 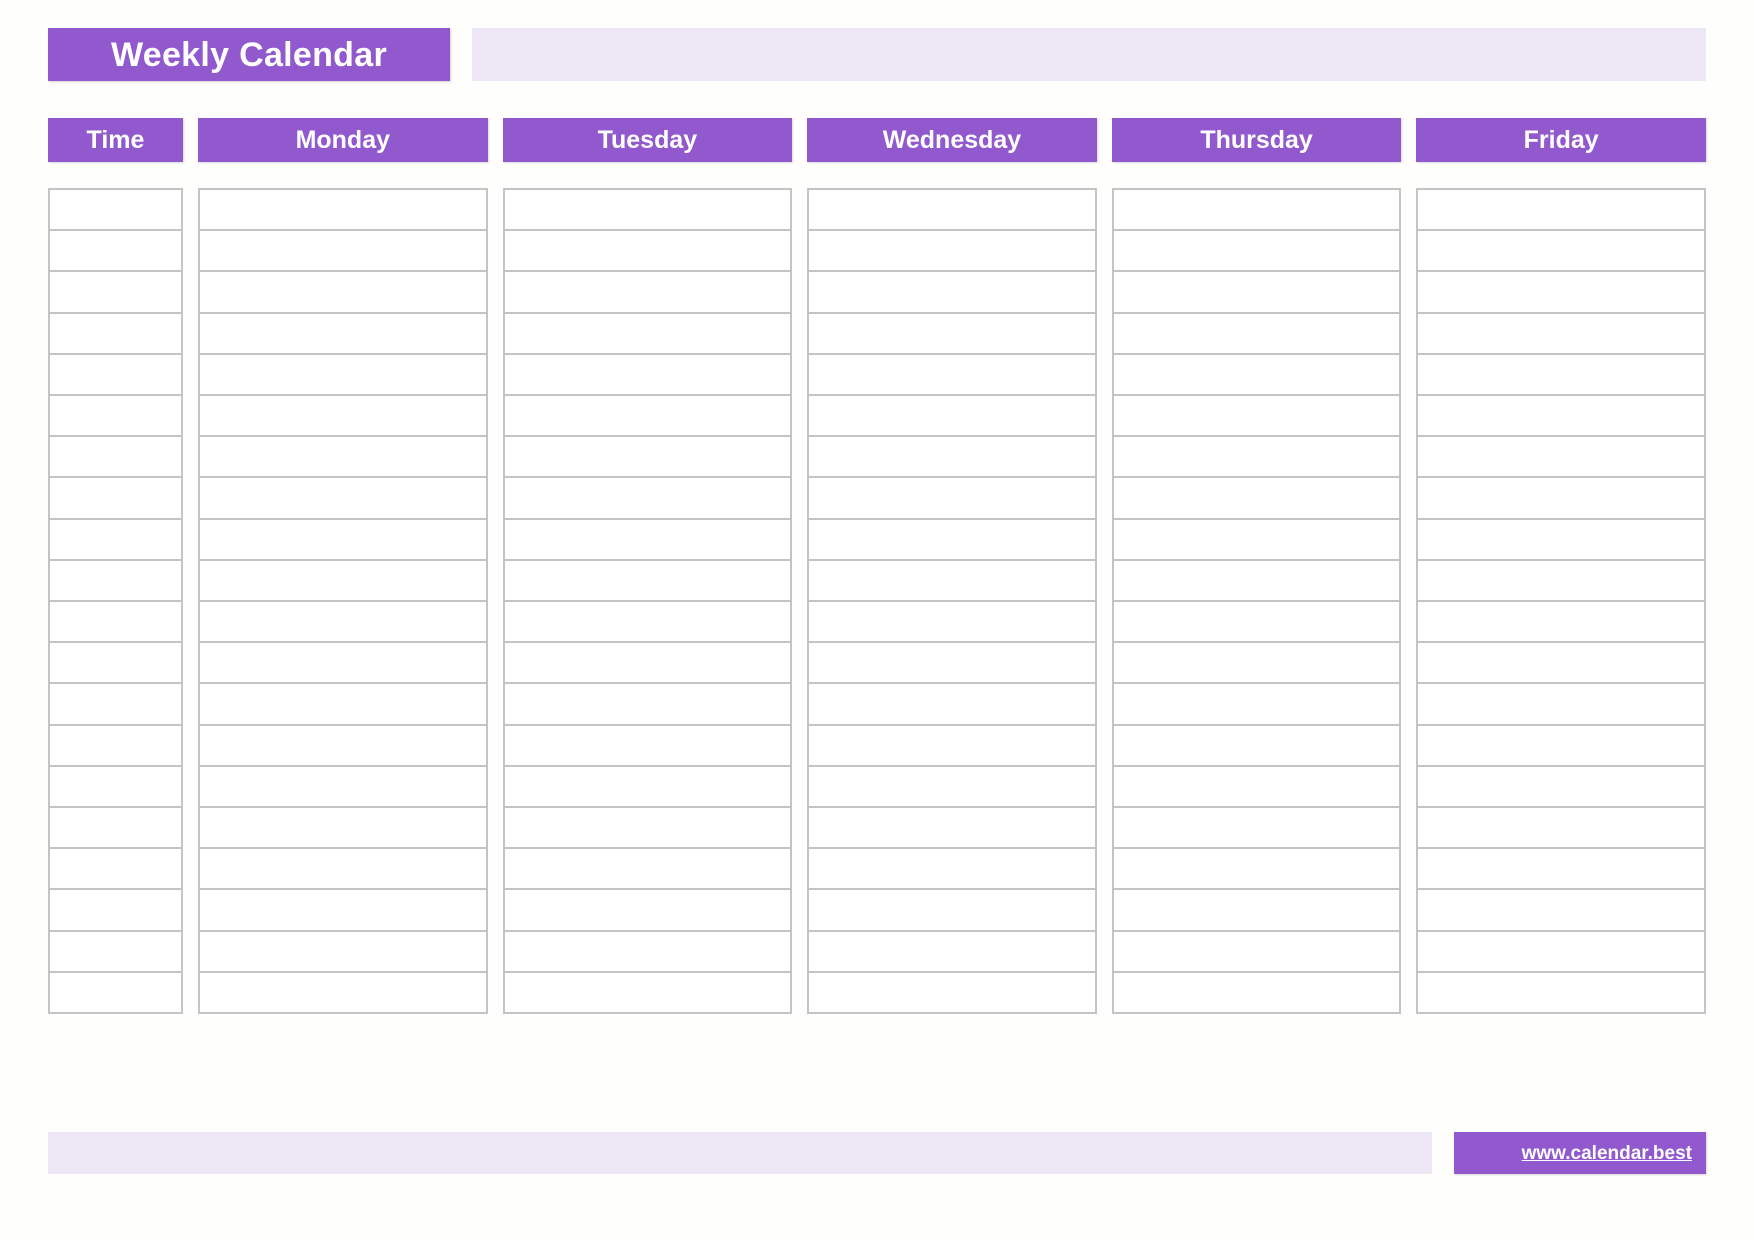 What do you see at coordinates (1561, 140) in the screenshot?
I see `column-header-friday: Friday` at bounding box center [1561, 140].